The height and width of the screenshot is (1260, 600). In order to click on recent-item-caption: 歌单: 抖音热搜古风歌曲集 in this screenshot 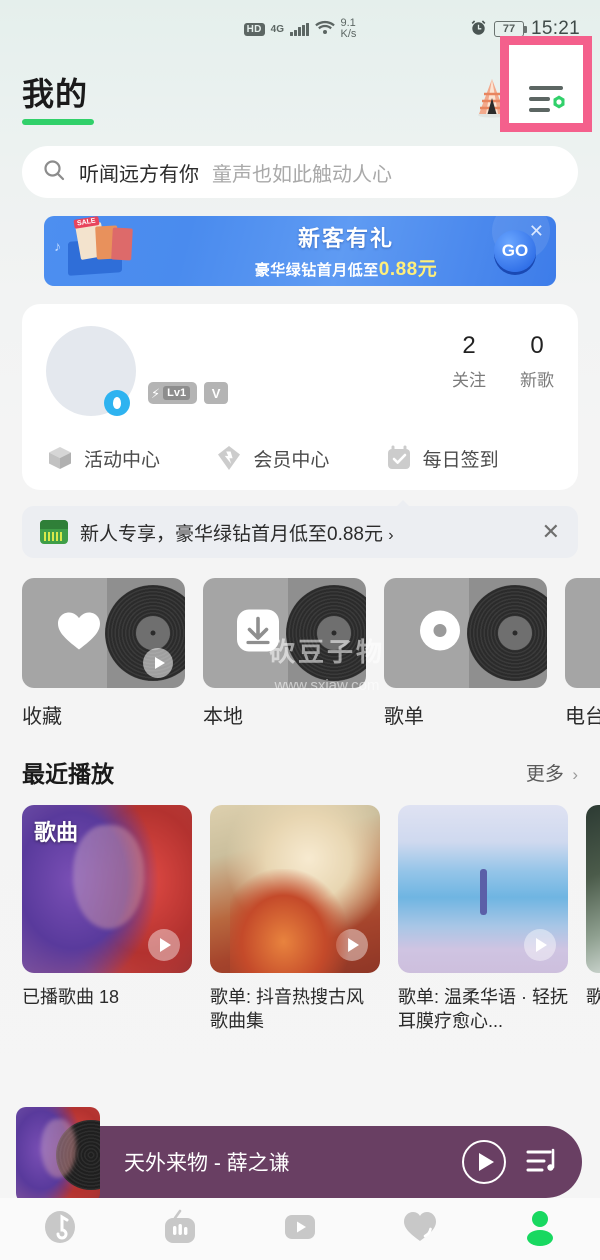, I will do `click(287, 1009)`.